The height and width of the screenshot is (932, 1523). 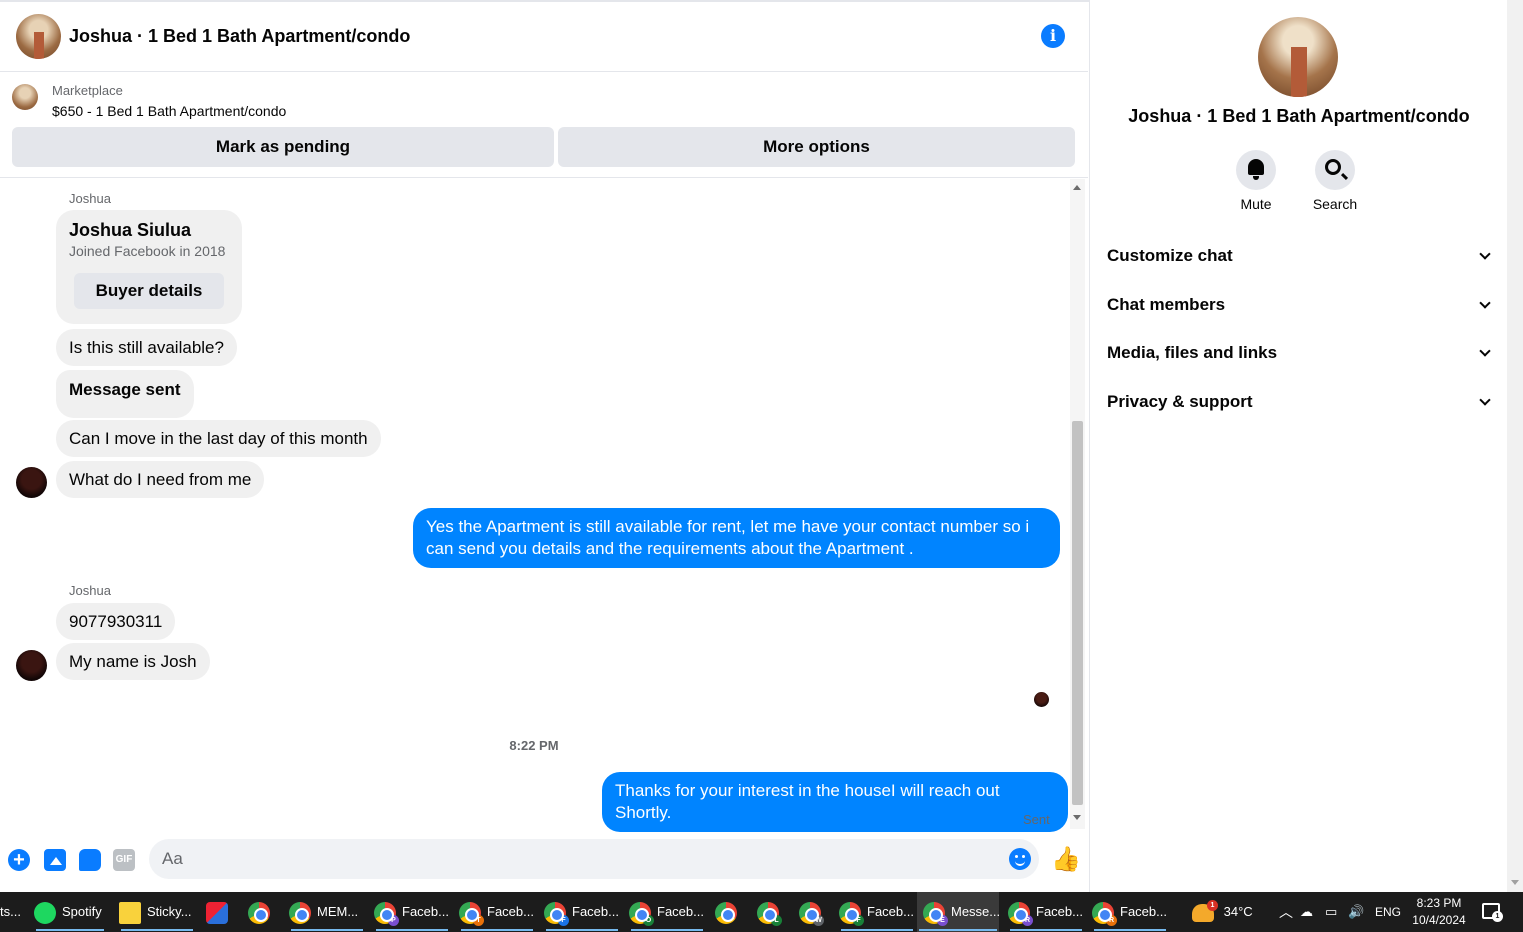 I want to click on taskbar-item-chrome, so click(x=260, y=912).